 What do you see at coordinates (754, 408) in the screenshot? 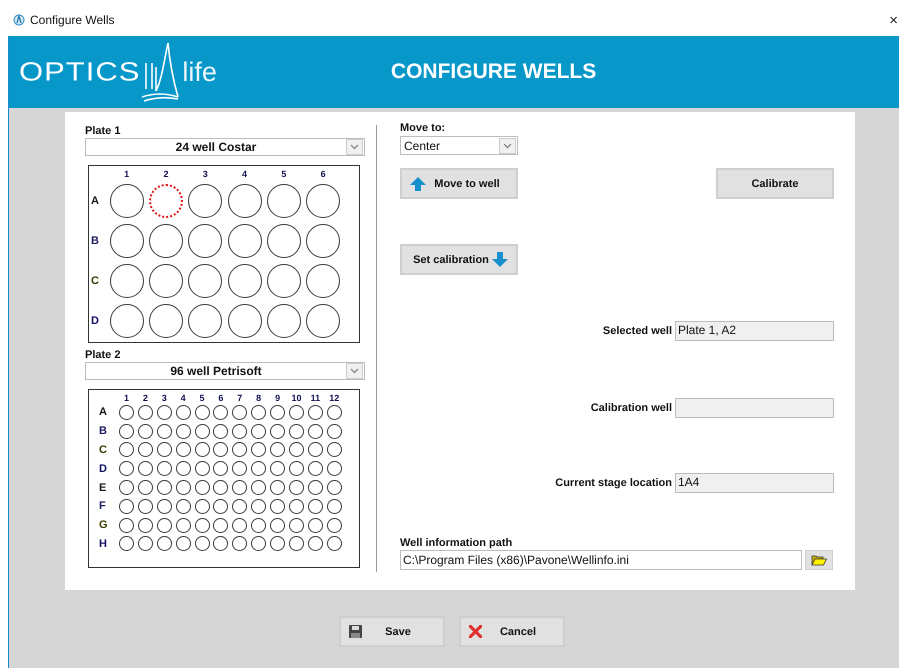
I see `readonly-field` at bounding box center [754, 408].